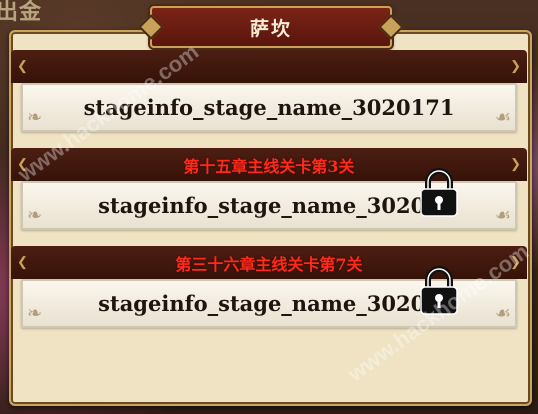  I want to click on padlock-icon, so click(439, 192).